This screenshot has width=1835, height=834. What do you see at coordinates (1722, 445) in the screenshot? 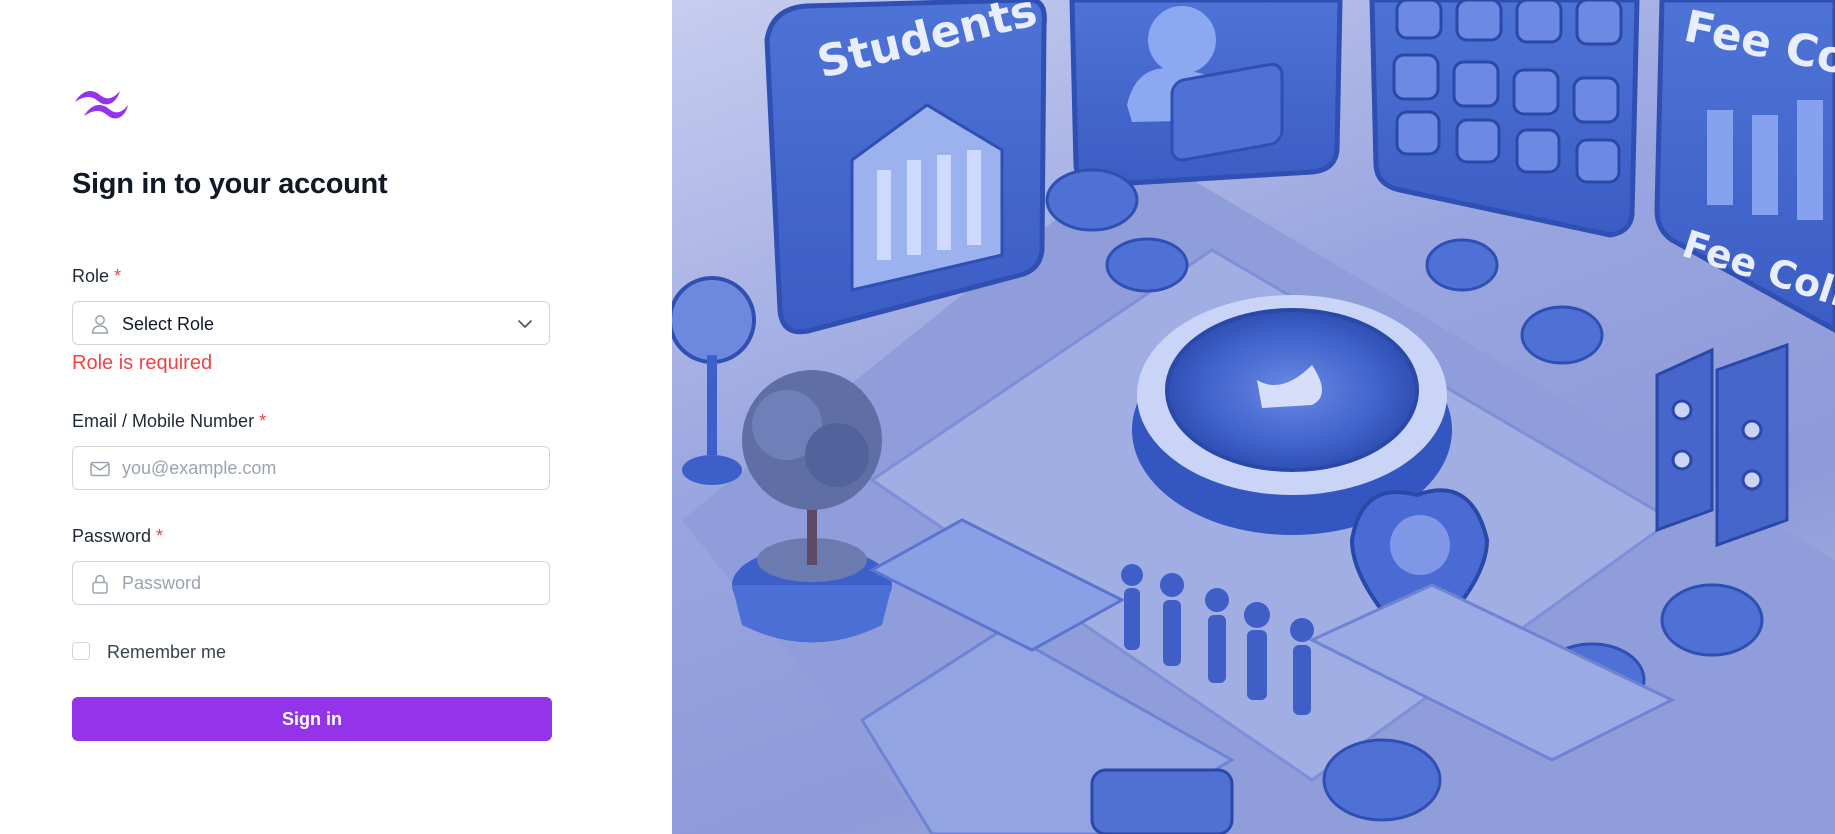
I see `server-blocks` at bounding box center [1722, 445].